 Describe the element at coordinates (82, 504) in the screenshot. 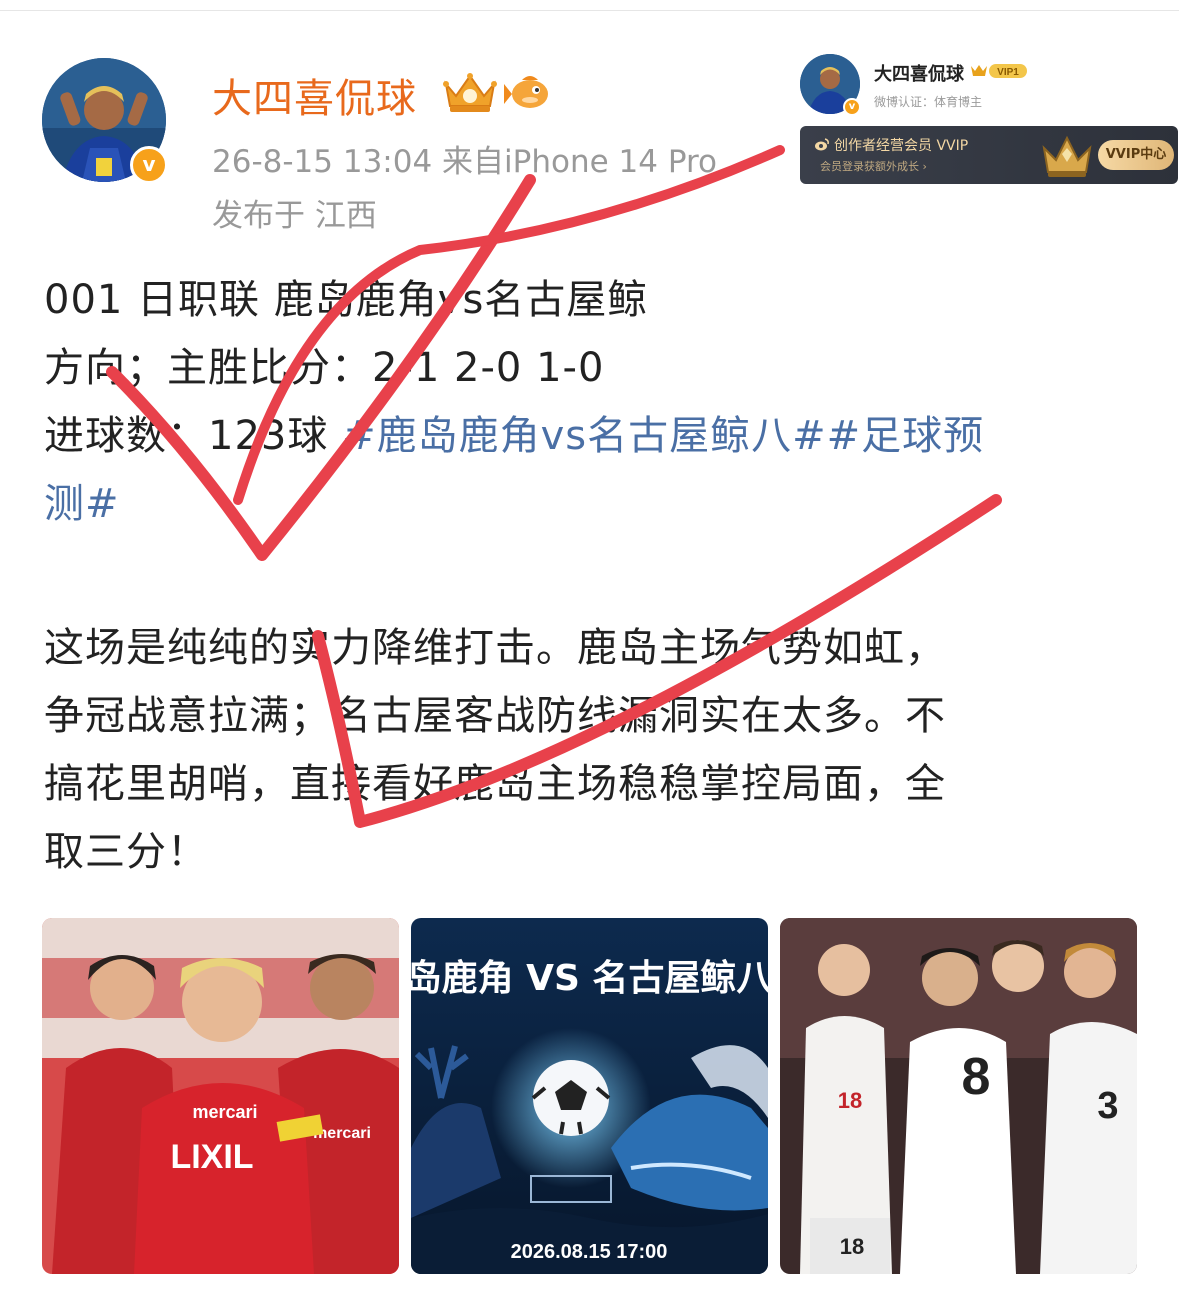

I see `topic-link: 测#` at that location.